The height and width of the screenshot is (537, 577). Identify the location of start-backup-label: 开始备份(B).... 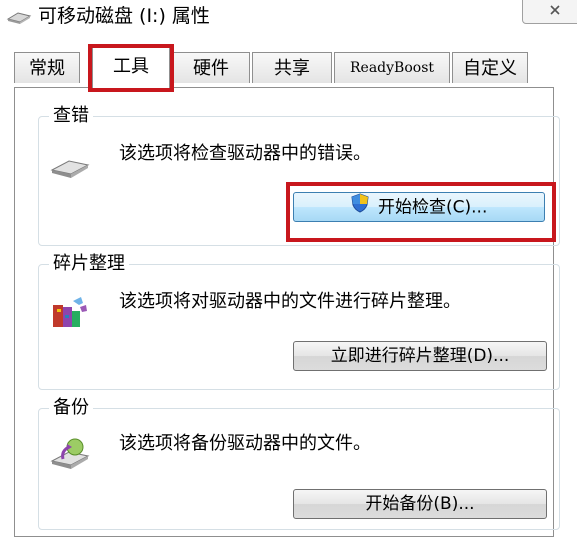
(420, 504).